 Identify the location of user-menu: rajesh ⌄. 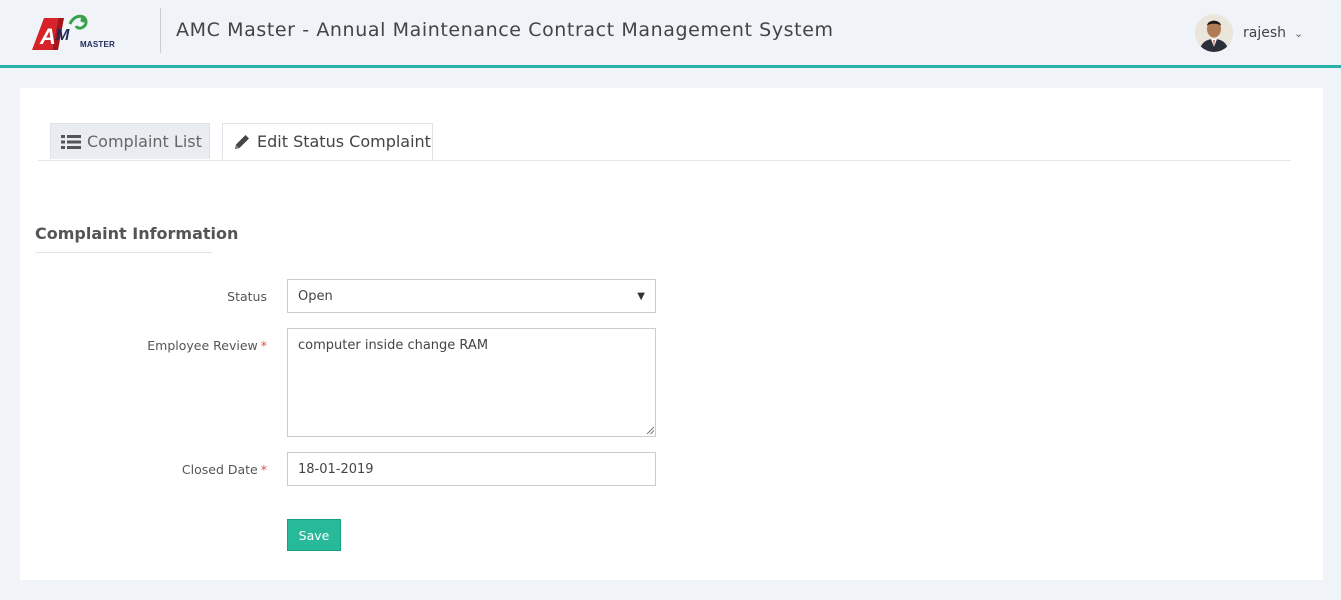
(1249, 33).